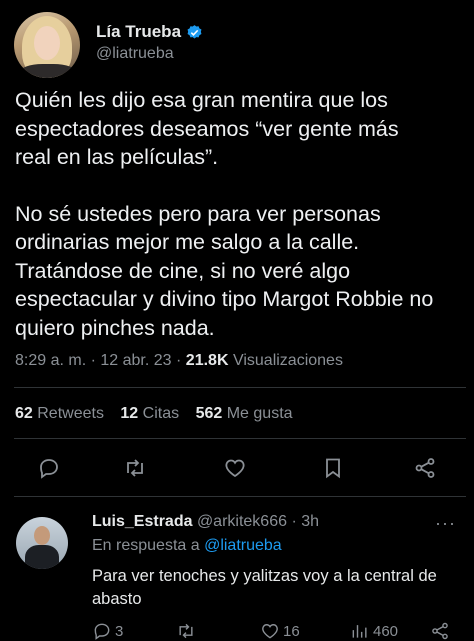 The height and width of the screenshot is (641, 474). Describe the element at coordinates (146, 545) in the screenshot. I see `reply-to-prefix: En respuesta a` at that location.